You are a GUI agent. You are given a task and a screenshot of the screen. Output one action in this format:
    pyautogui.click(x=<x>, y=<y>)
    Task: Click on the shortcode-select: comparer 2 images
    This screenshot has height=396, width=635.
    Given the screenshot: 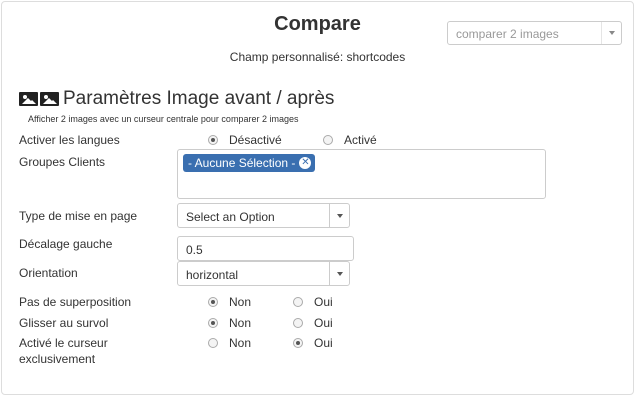 What is the action you would take?
    pyautogui.click(x=534, y=33)
    